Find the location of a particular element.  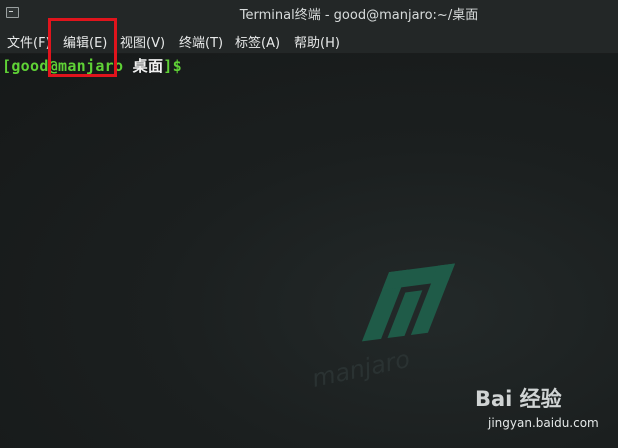

highlight-box is located at coordinates (82, 47).